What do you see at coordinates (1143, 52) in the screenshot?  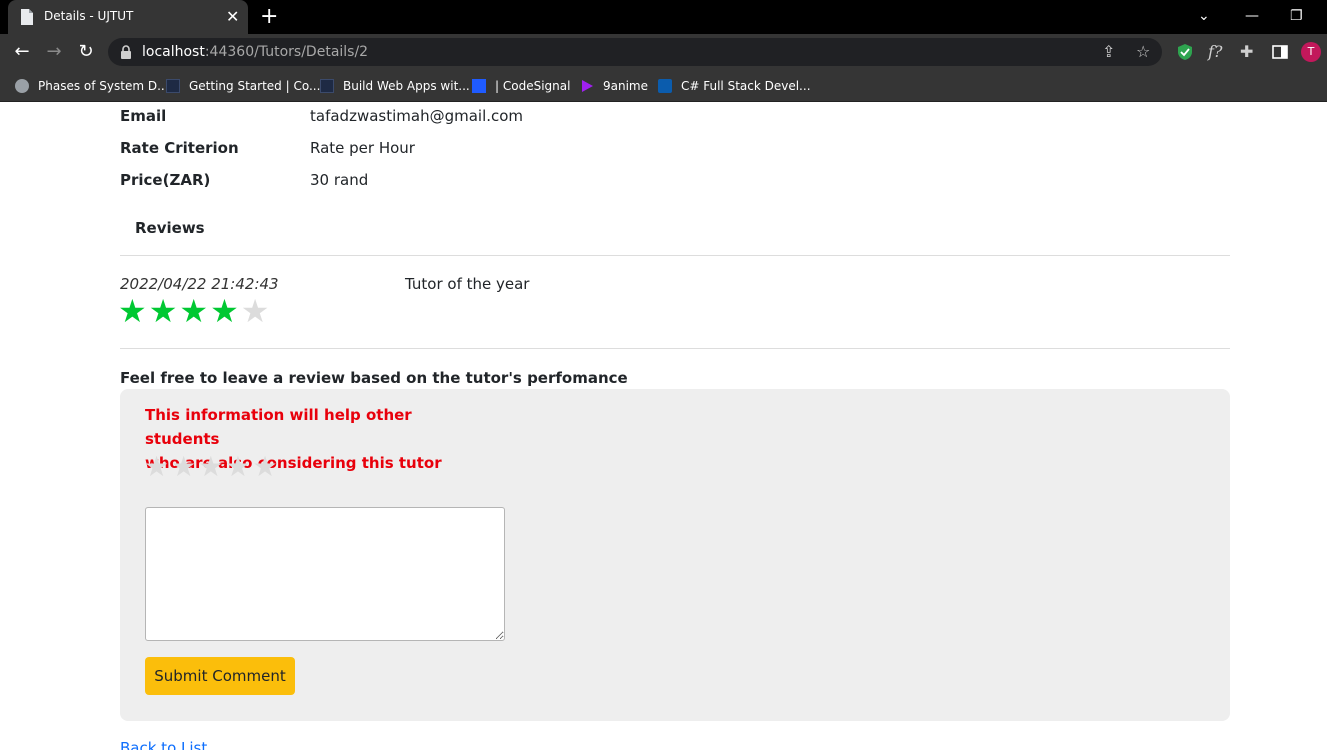 I see `bookmark-star-icon: ☆` at bounding box center [1143, 52].